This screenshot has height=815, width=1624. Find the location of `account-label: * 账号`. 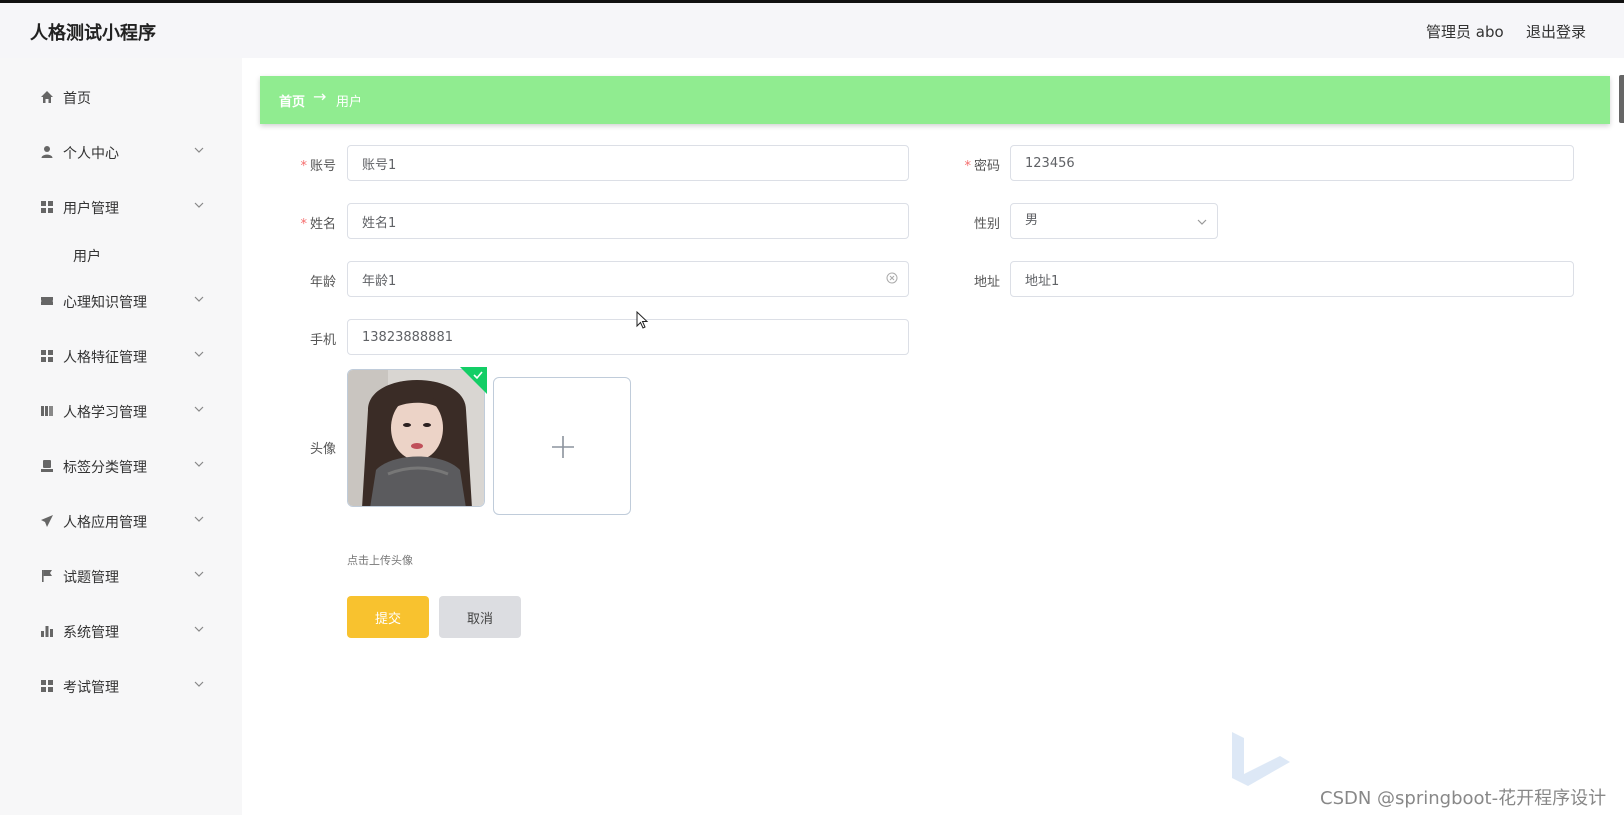

account-label: * 账号 is located at coordinates (318, 166).